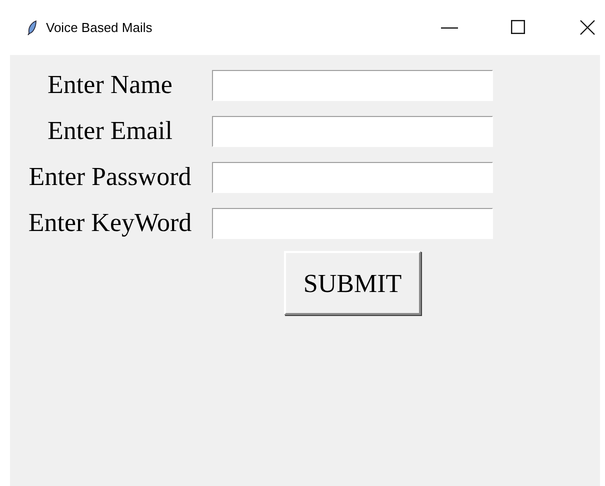  What do you see at coordinates (352, 283) in the screenshot?
I see `submit-button: SUBMIT` at bounding box center [352, 283].